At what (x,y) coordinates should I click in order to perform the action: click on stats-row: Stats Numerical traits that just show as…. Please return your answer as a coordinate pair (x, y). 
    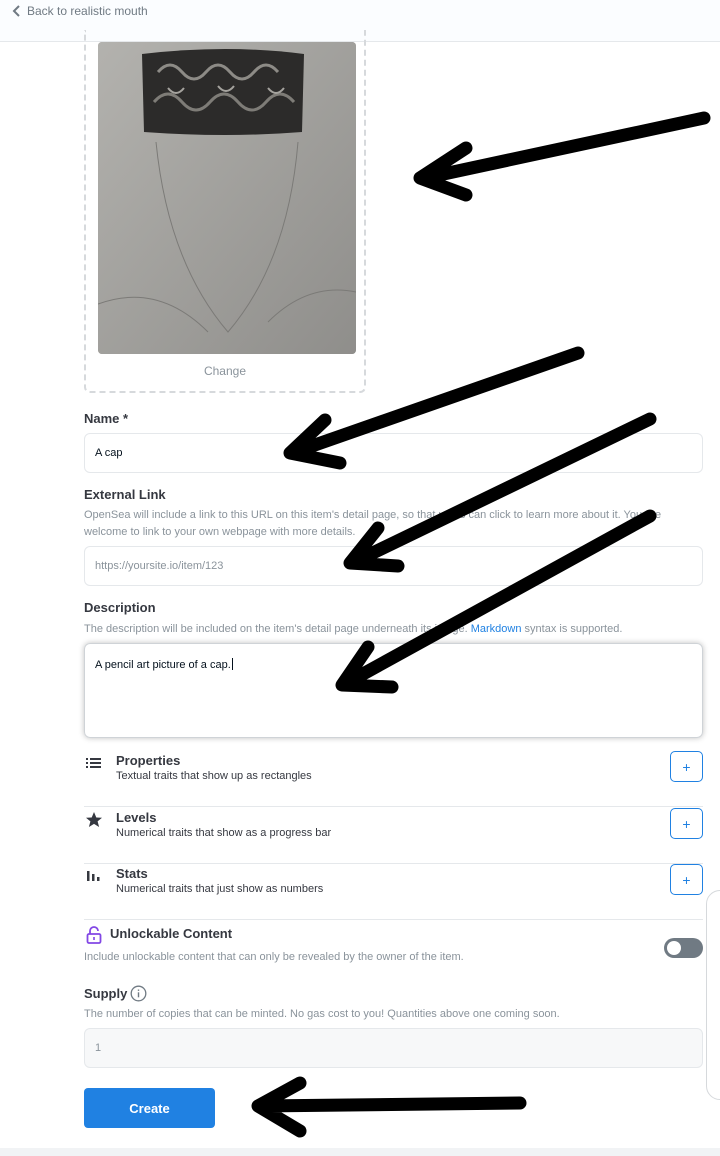
    Looking at the image, I should click on (393, 892).